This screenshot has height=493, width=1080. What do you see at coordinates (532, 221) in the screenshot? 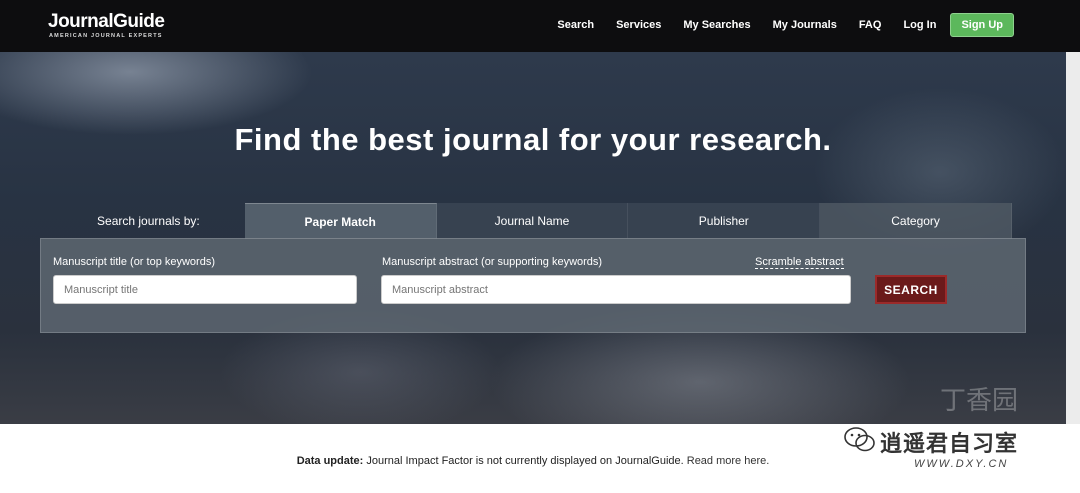
I see `tab-journal-name: Journal Name` at bounding box center [532, 221].